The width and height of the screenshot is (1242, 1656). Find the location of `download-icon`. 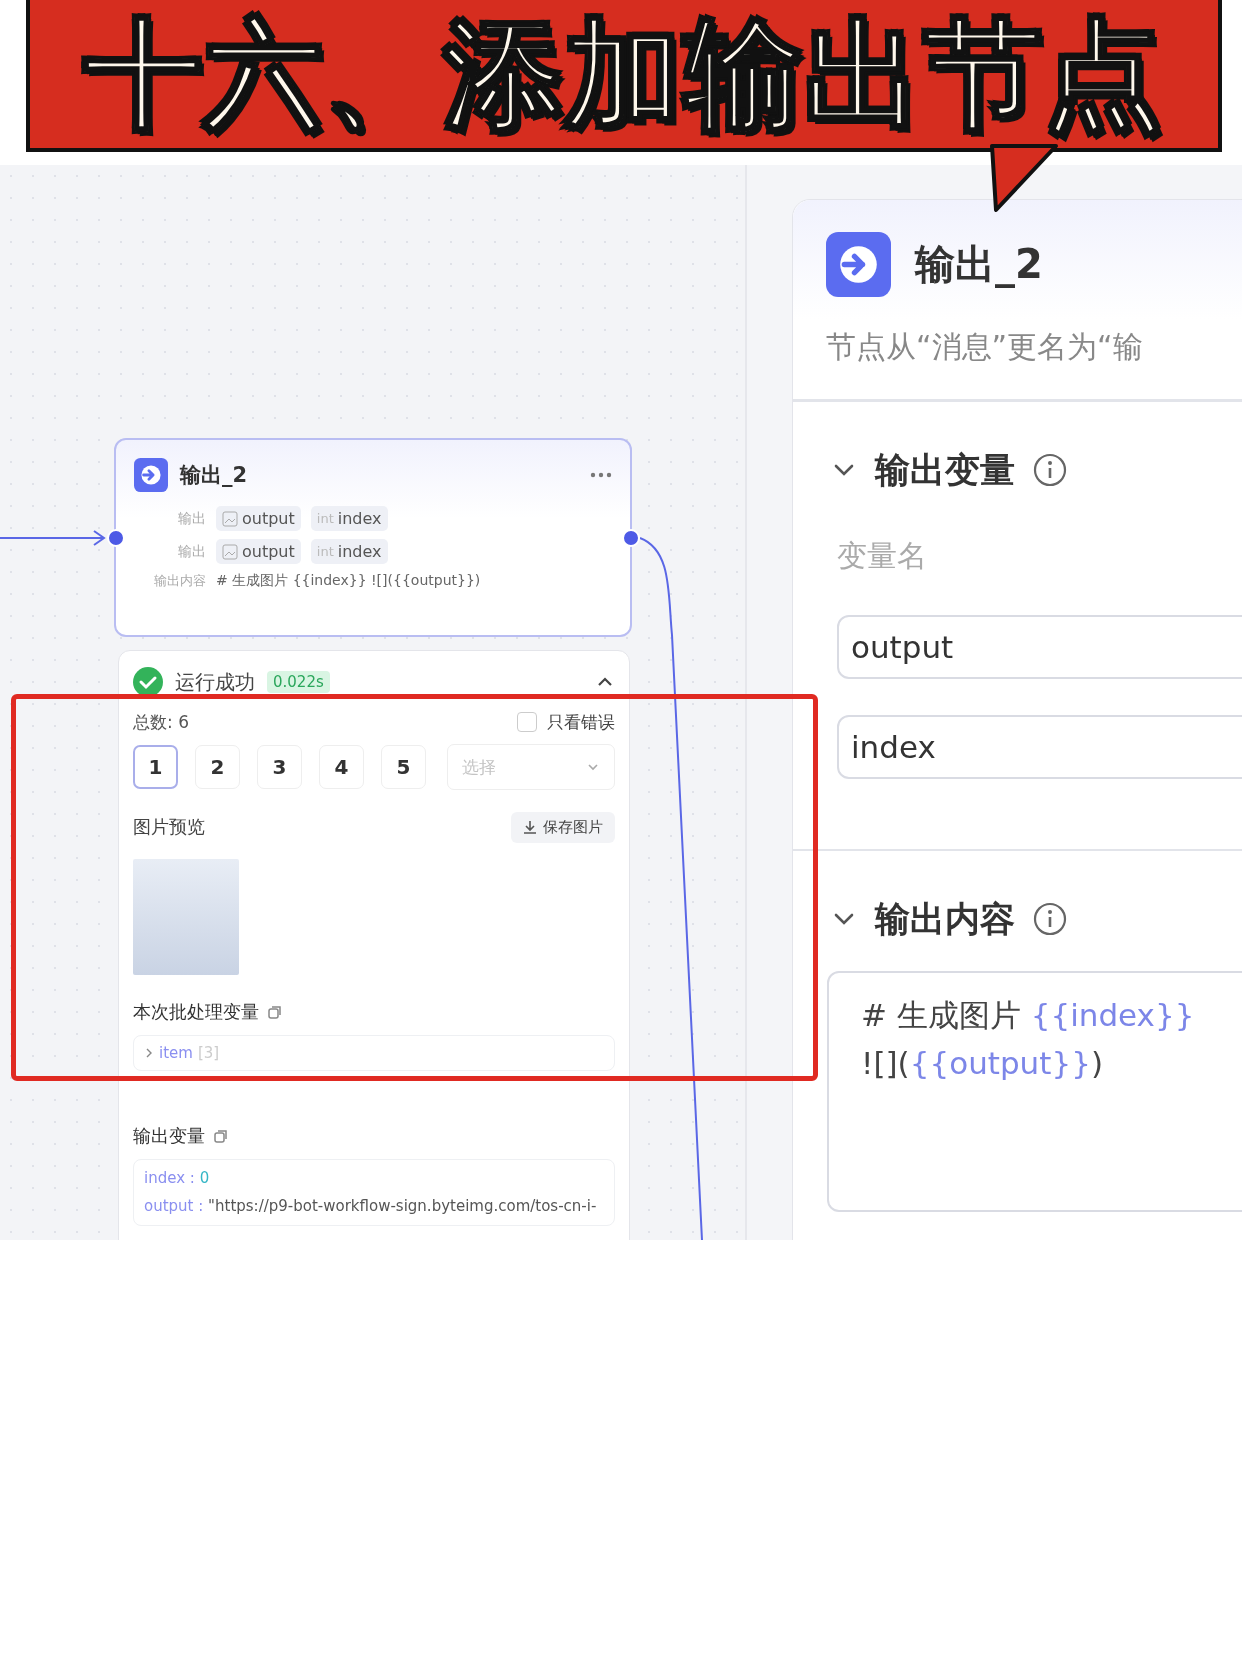

download-icon is located at coordinates (530, 827).